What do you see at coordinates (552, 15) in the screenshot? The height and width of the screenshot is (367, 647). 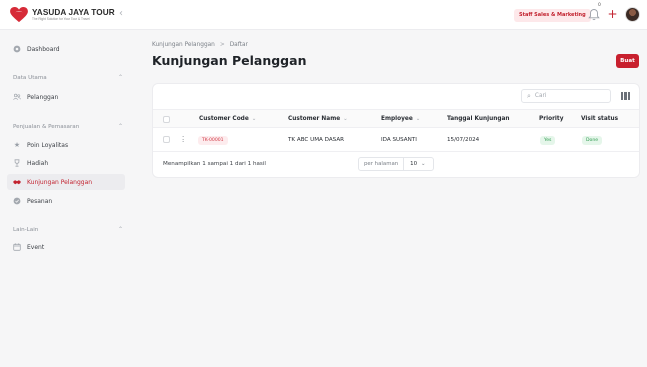 I see `role-badge: Staff Sales & Marketing` at bounding box center [552, 15].